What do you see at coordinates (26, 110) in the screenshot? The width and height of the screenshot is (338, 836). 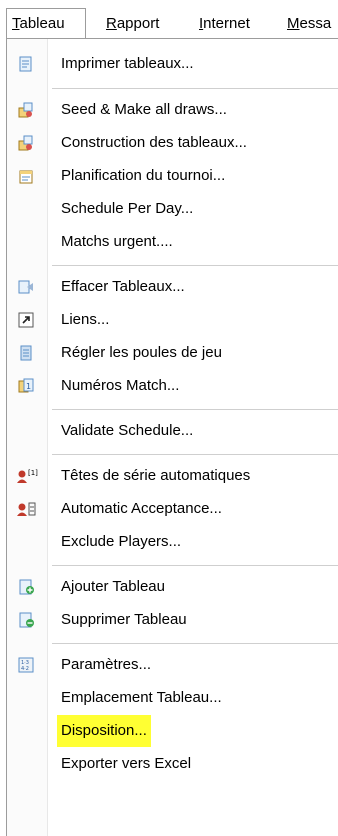 I see `seed-draws-icon` at bounding box center [26, 110].